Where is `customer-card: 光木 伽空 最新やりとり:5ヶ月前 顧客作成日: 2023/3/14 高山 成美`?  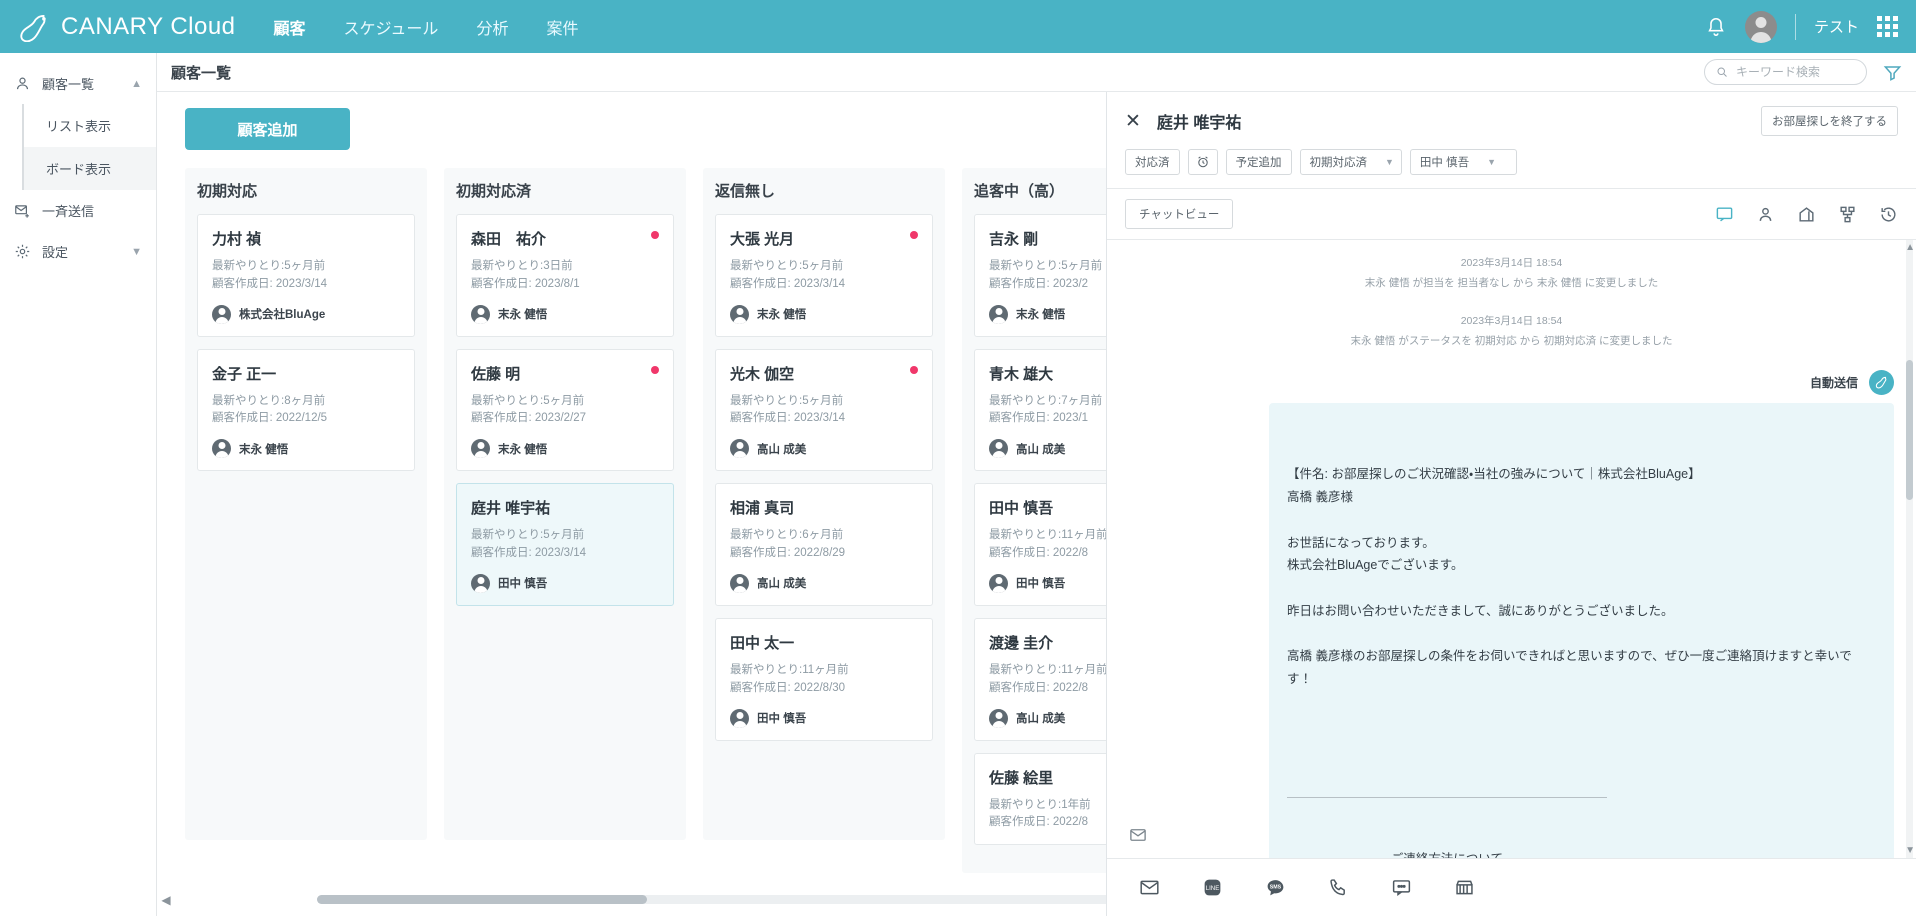
customer-card: 光木 伽空 最新やりとり:5ヶ月前 顧客作成日: 2023/3/14 高山 成美 is located at coordinates (824, 410).